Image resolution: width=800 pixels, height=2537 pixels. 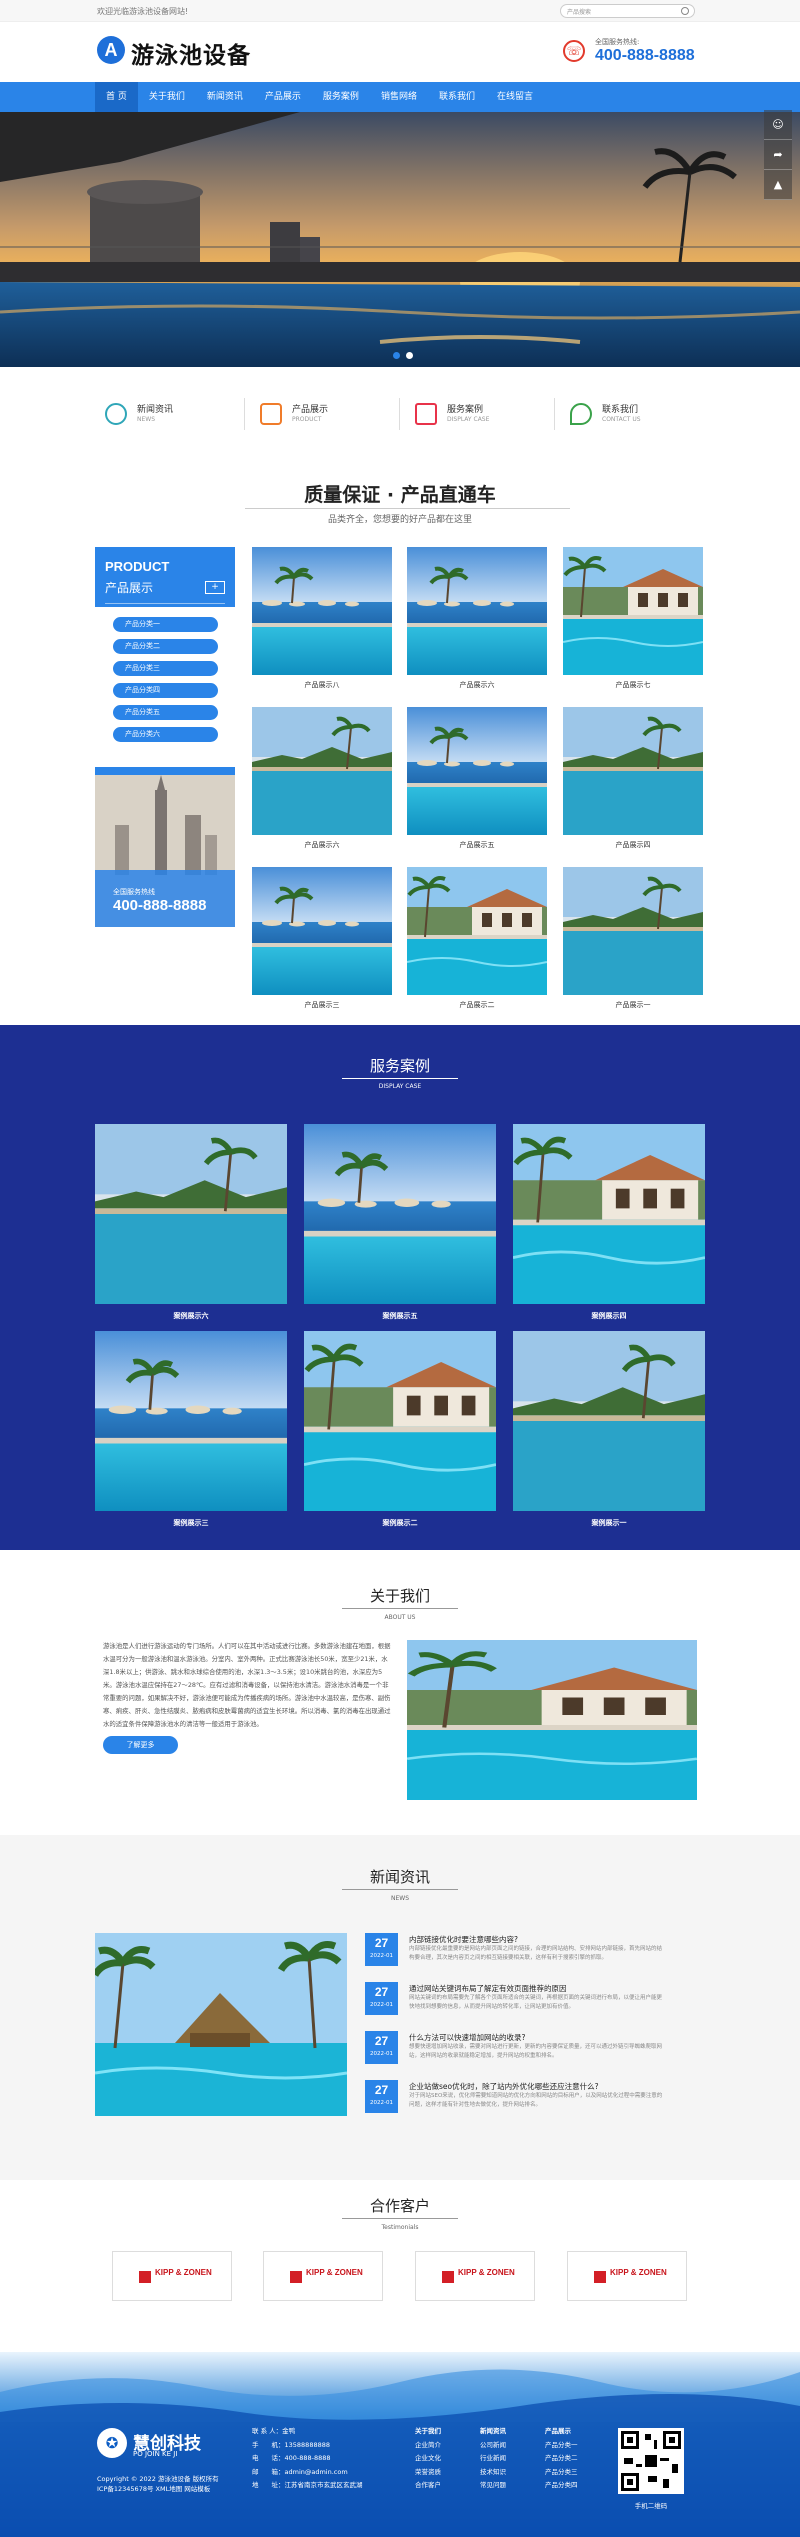 I want to click on side-tools: ☺ ➦ ▲, so click(x=778, y=155).